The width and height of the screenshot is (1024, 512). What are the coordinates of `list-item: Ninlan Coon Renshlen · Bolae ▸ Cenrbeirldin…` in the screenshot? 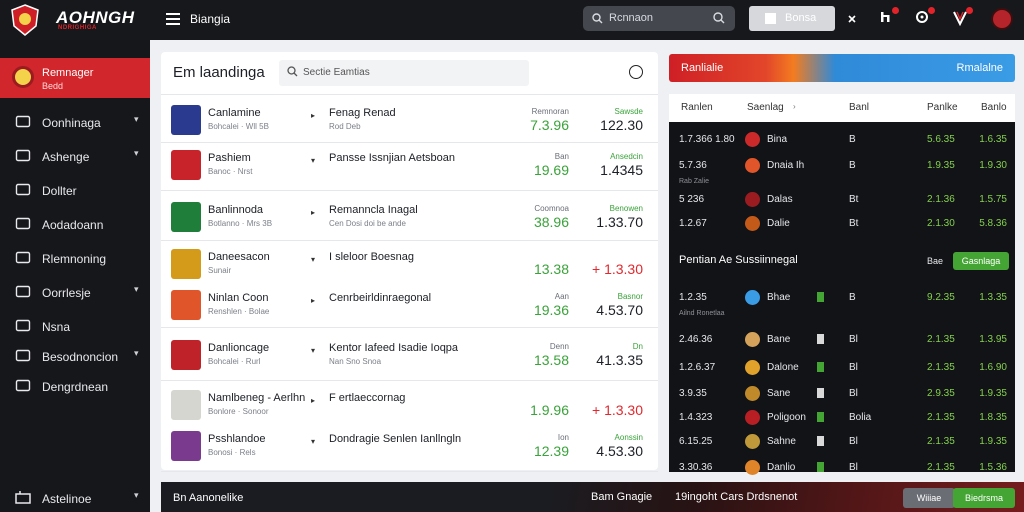 It's located at (409, 310).